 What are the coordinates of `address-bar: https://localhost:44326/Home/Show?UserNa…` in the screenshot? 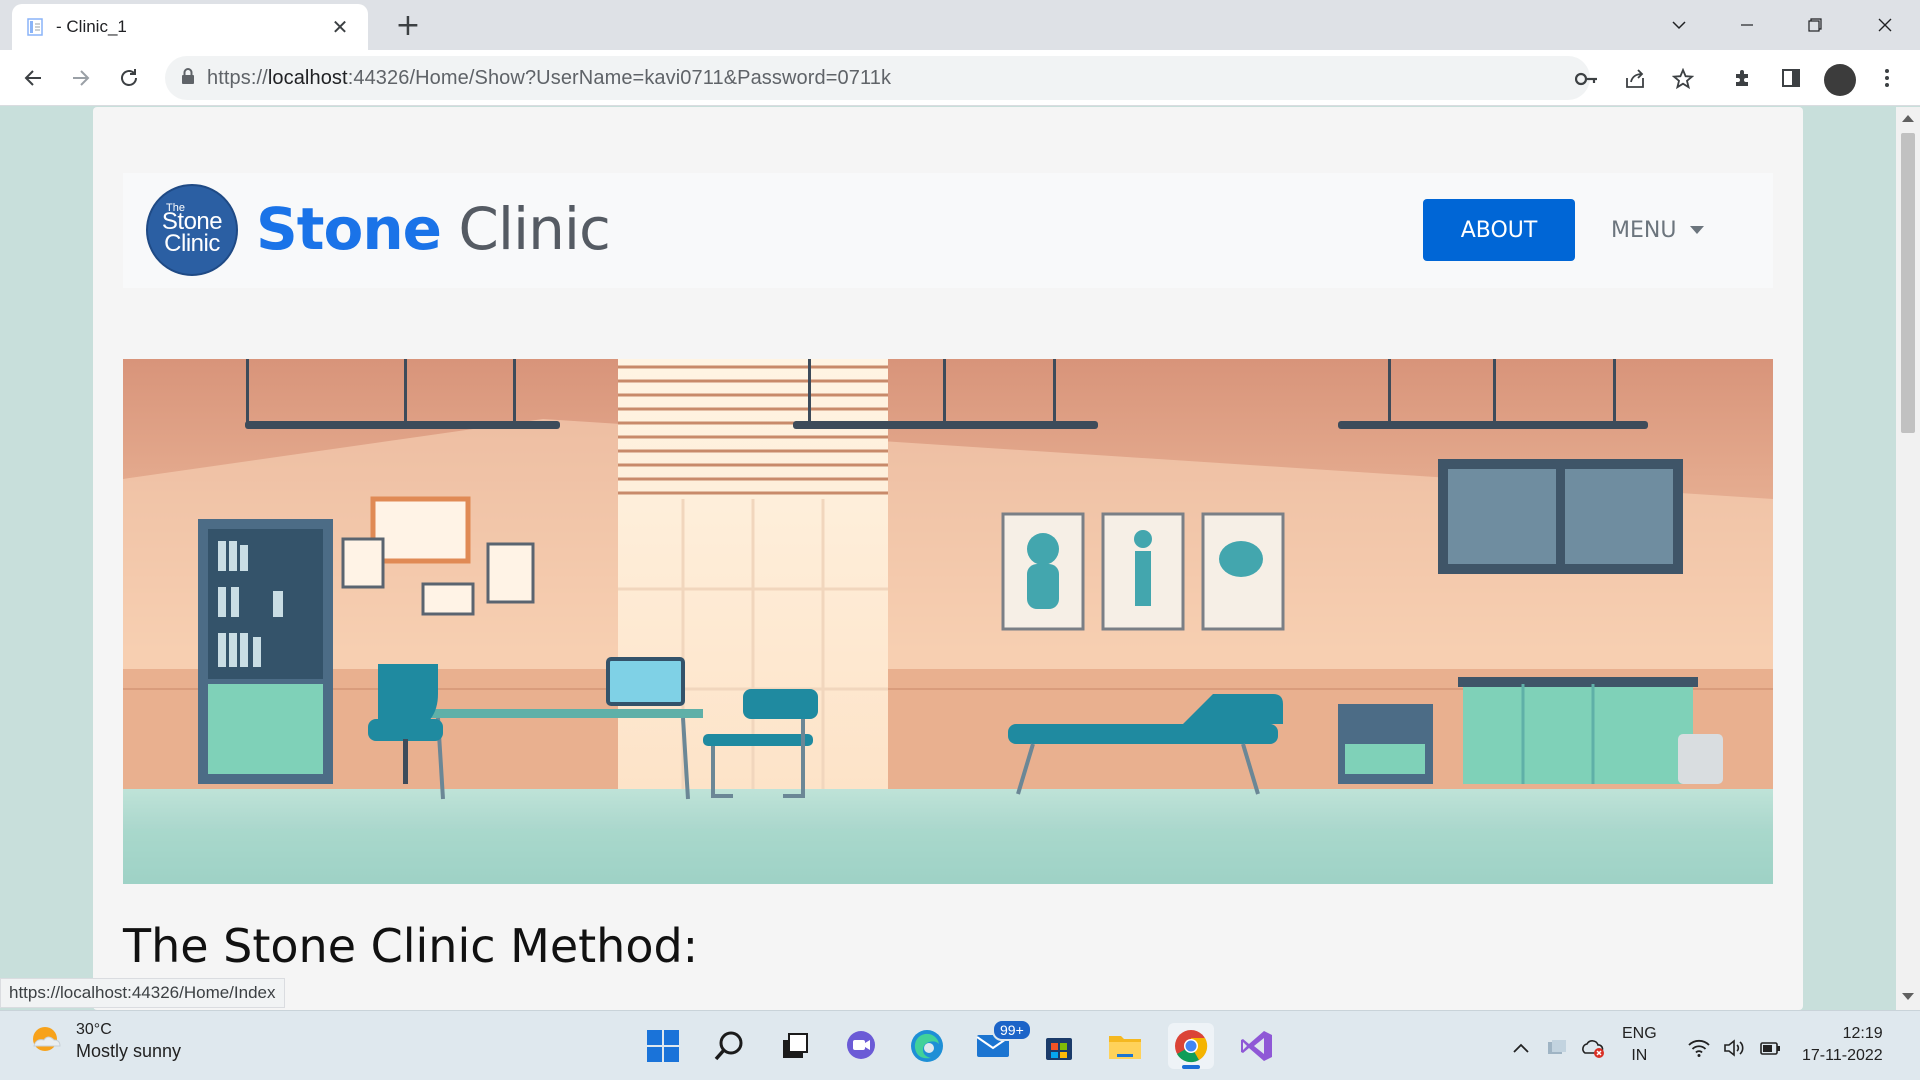 It's located at (929, 78).